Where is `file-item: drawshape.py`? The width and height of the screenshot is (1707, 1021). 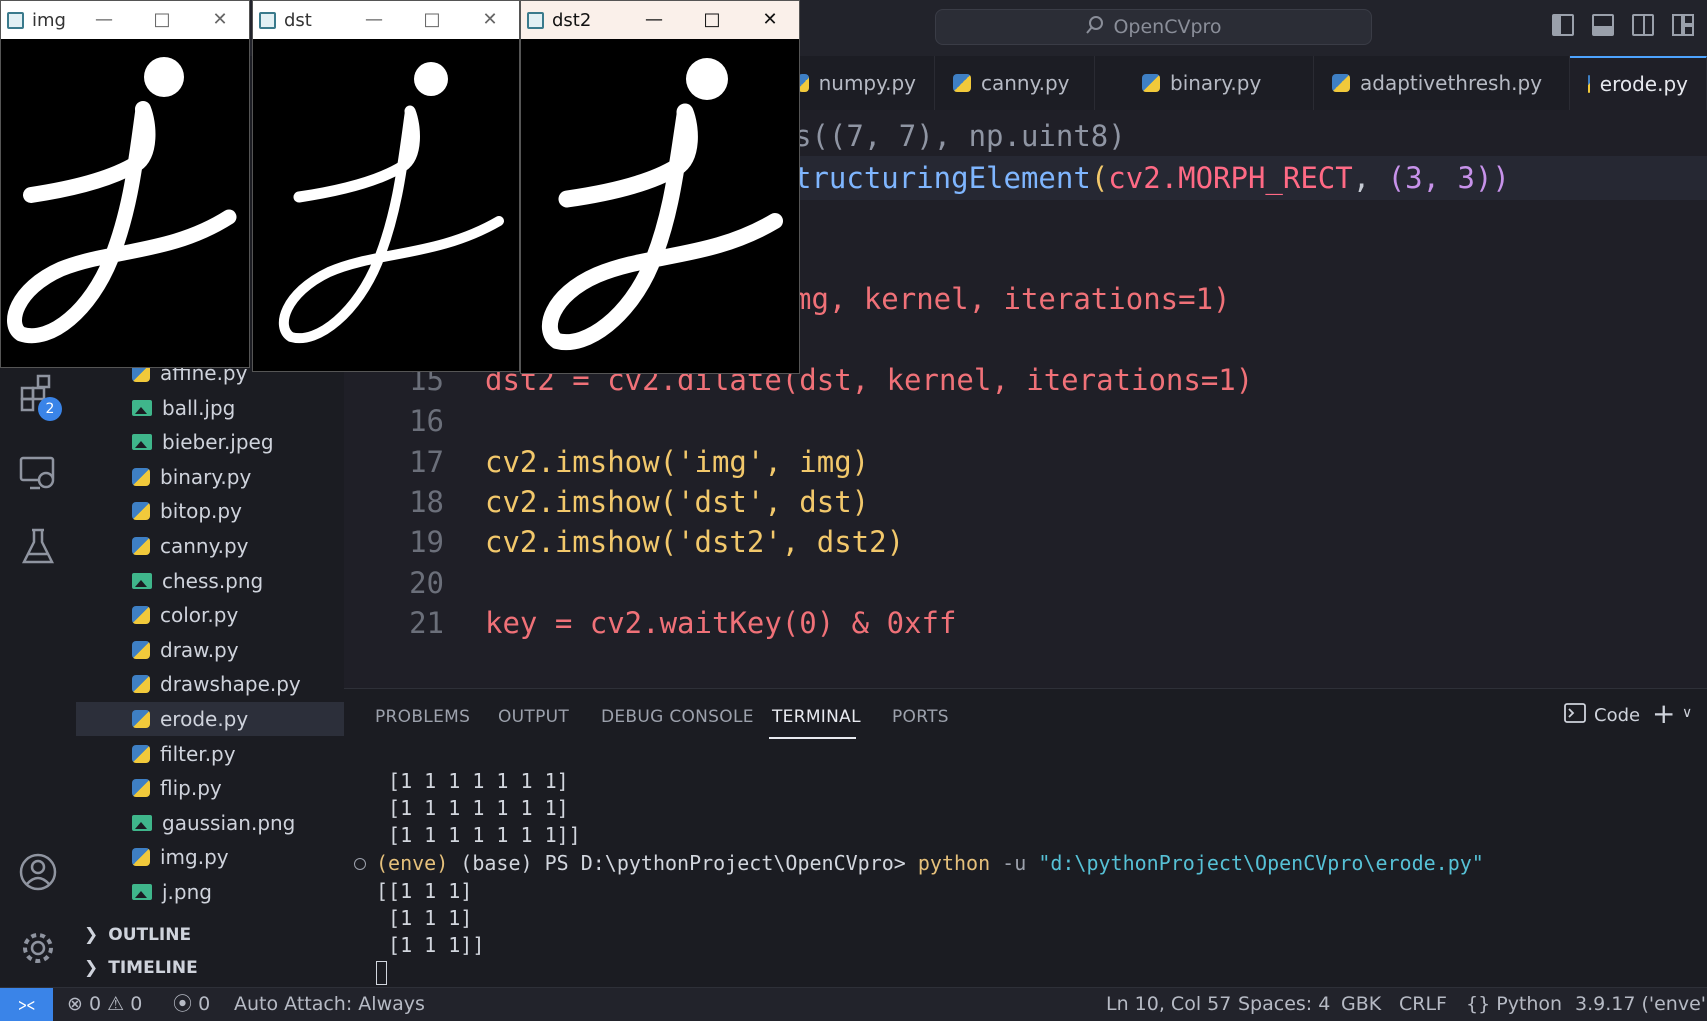
file-item: drawshape.py is located at coordinates (210, 684).